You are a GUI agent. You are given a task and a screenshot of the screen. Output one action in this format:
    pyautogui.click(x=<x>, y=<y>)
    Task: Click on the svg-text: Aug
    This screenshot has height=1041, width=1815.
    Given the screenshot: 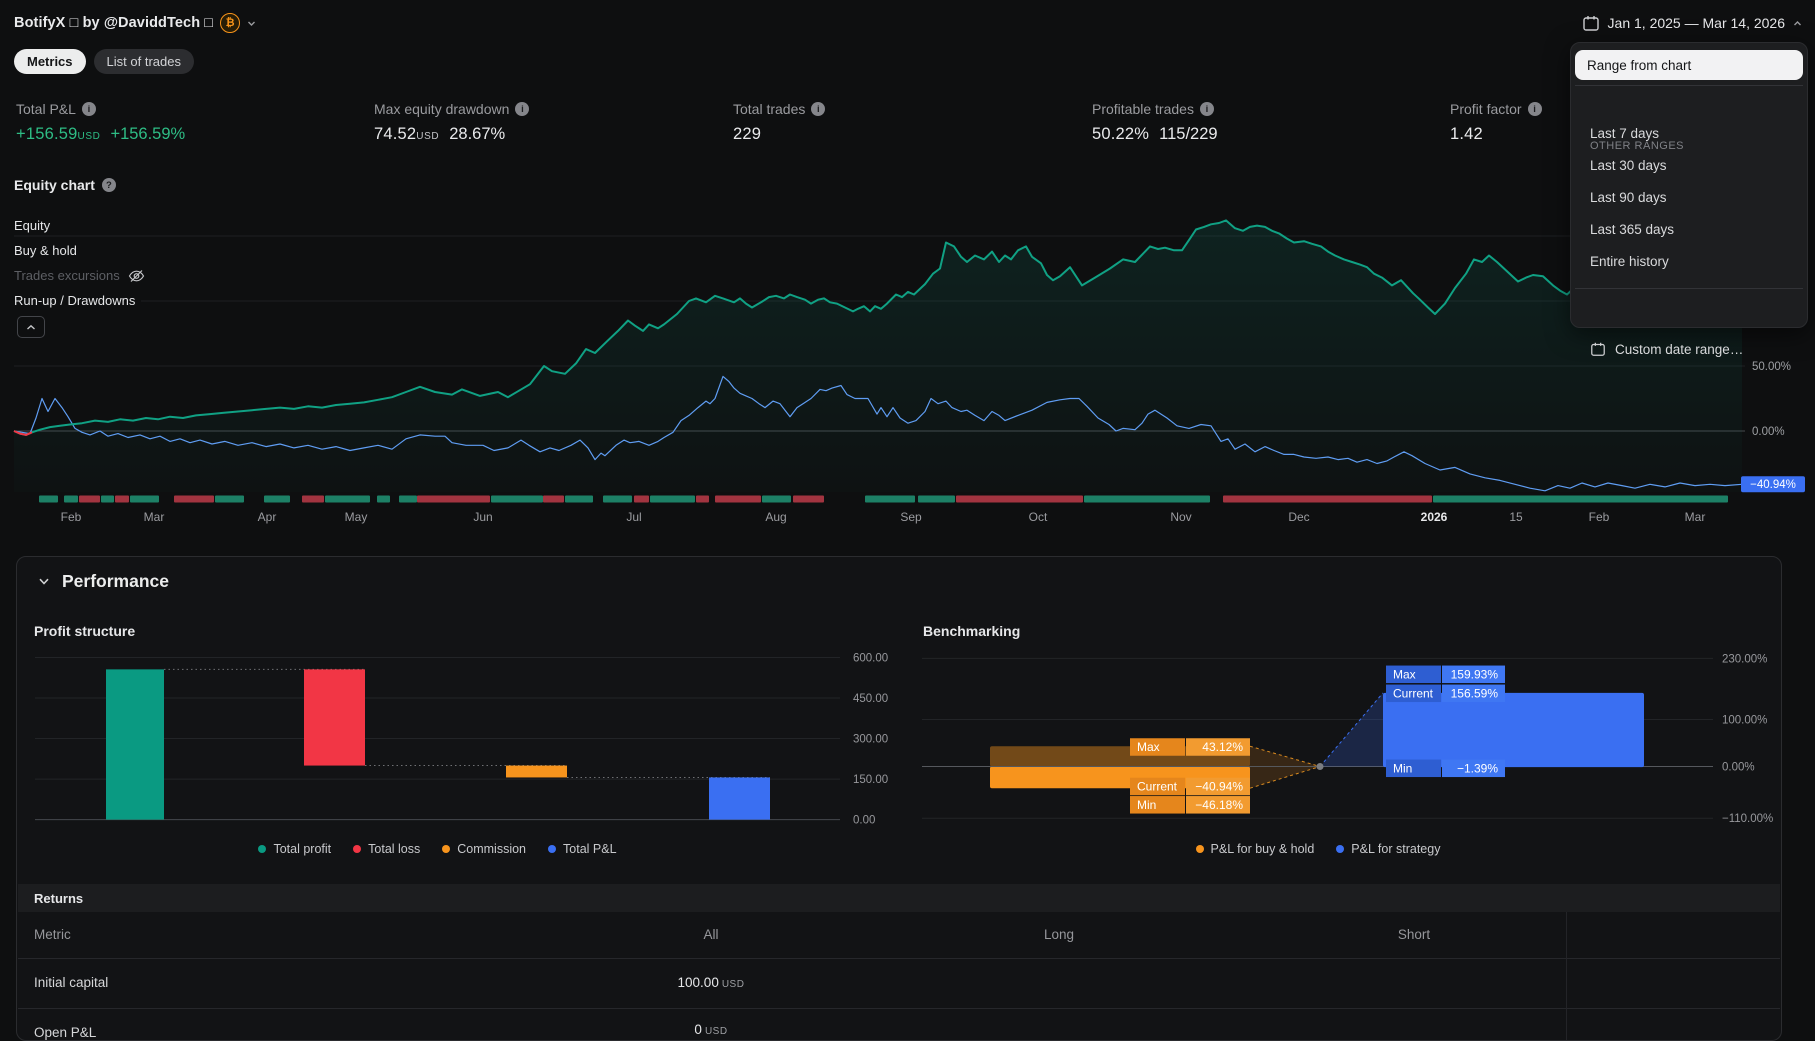 What is the action you would take?
    pyautogui.click(x=775, y=517)
    